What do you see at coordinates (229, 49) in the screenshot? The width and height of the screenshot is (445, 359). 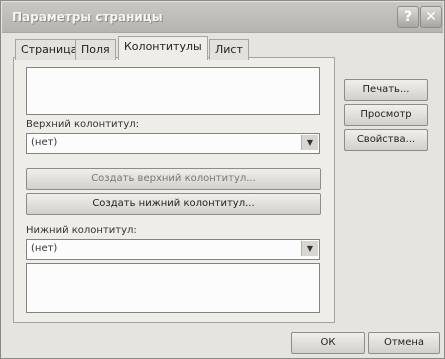 I see `tab-sheet: Лист` at bounding box center [229, 49].